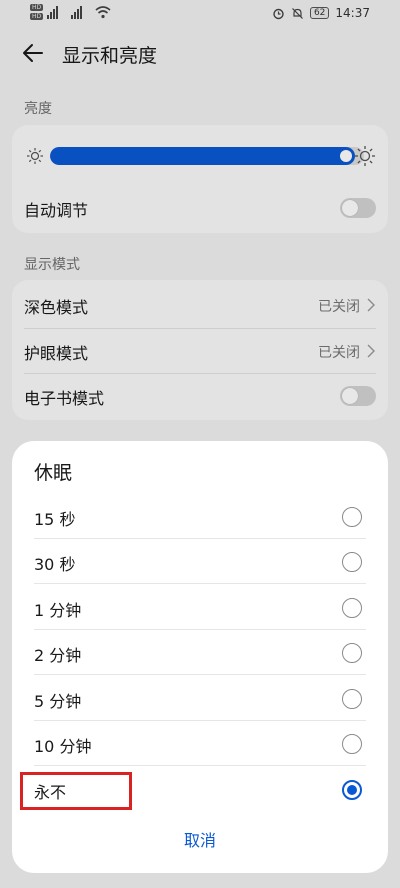 The image size is (400, 888). What do you see at coordinates (55, 564) in the screenshot?
I see `option-label: 30 秒` at bounding box center [55, 564].